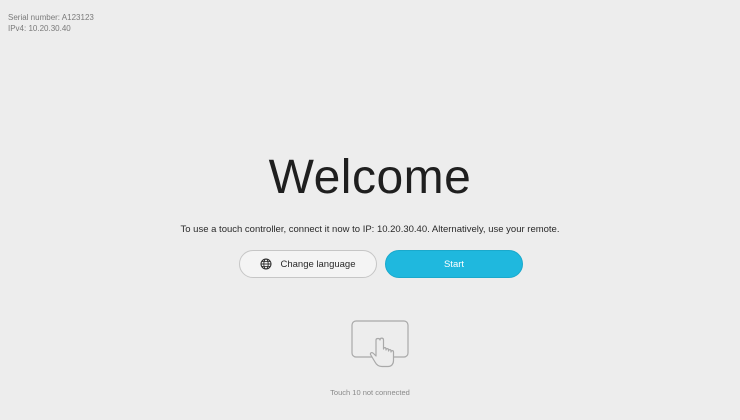 This screenshot has height=420, width=740. What do you see at coordinates (266, 264) in the screenshot?
I see `globe-icon` at bounding box center [266, 264].